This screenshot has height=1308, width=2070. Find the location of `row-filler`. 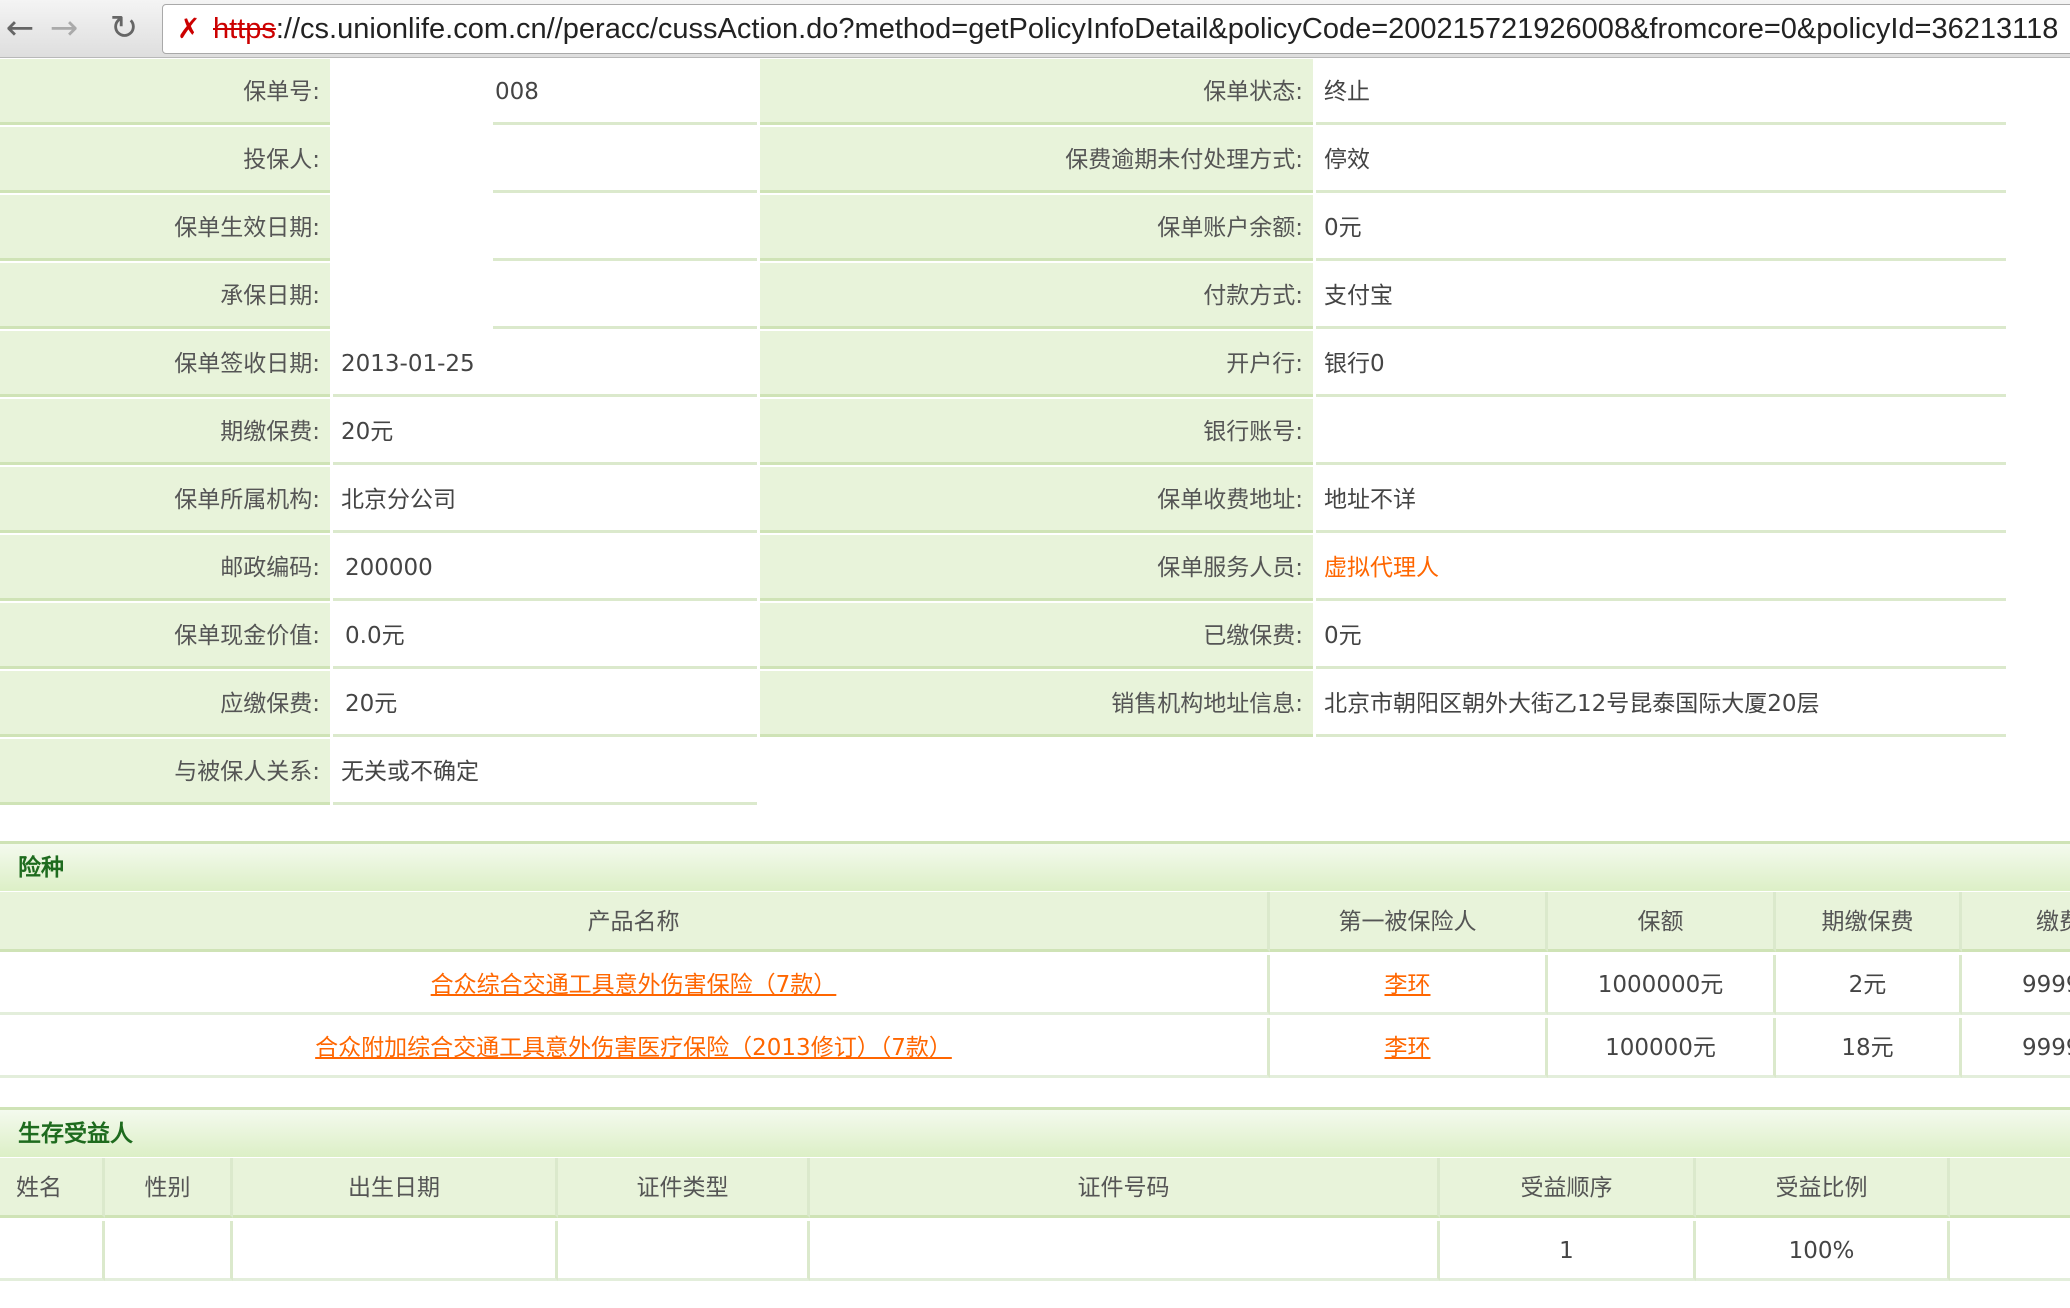

row-filler is located at coordinates (2010, 1251).